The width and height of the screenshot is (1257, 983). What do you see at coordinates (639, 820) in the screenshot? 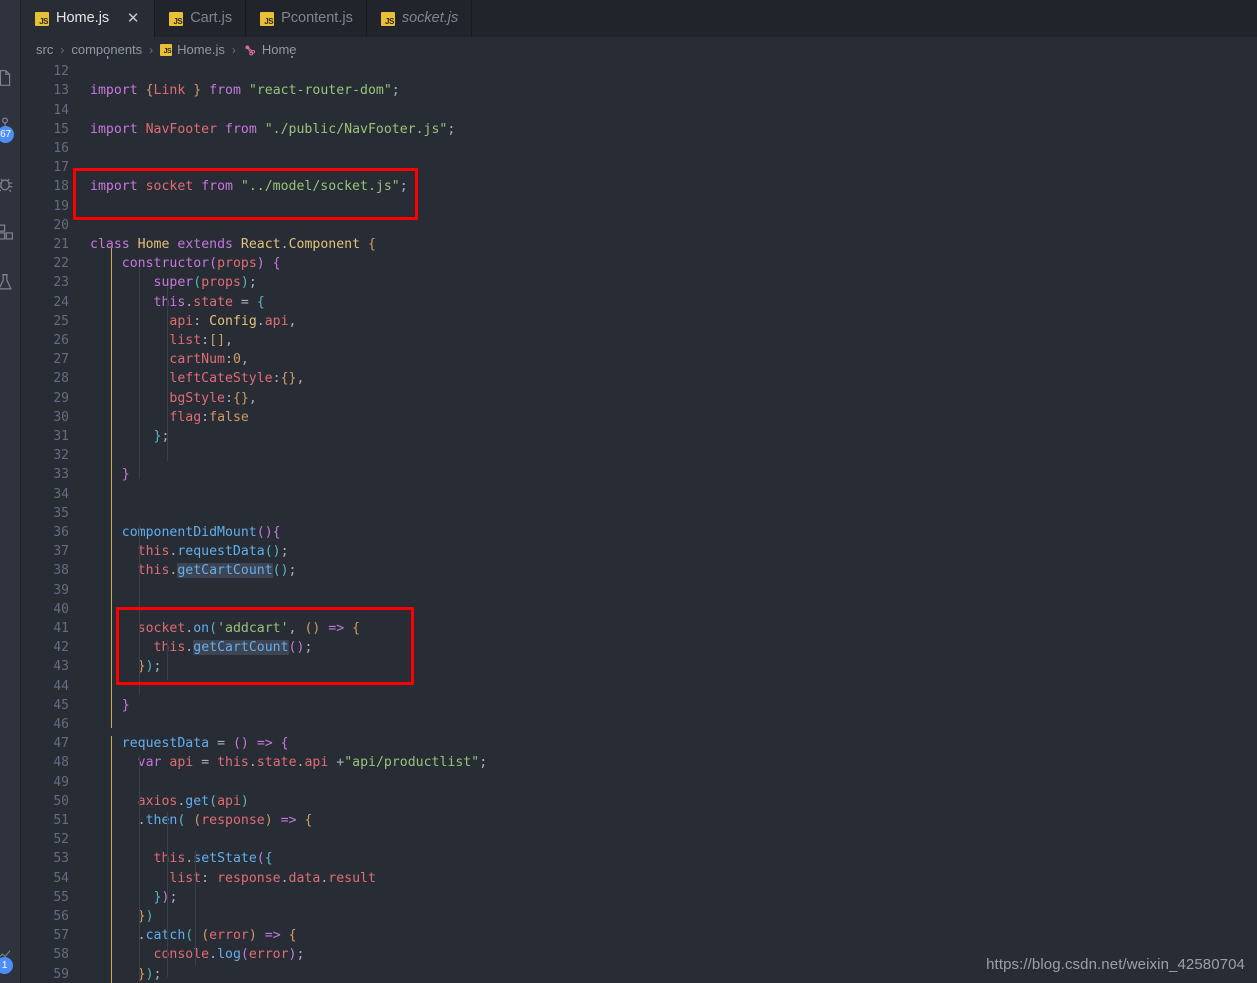
I see `code-line-51: 51 .then( (response) => {` at bounding box center [639, 820].